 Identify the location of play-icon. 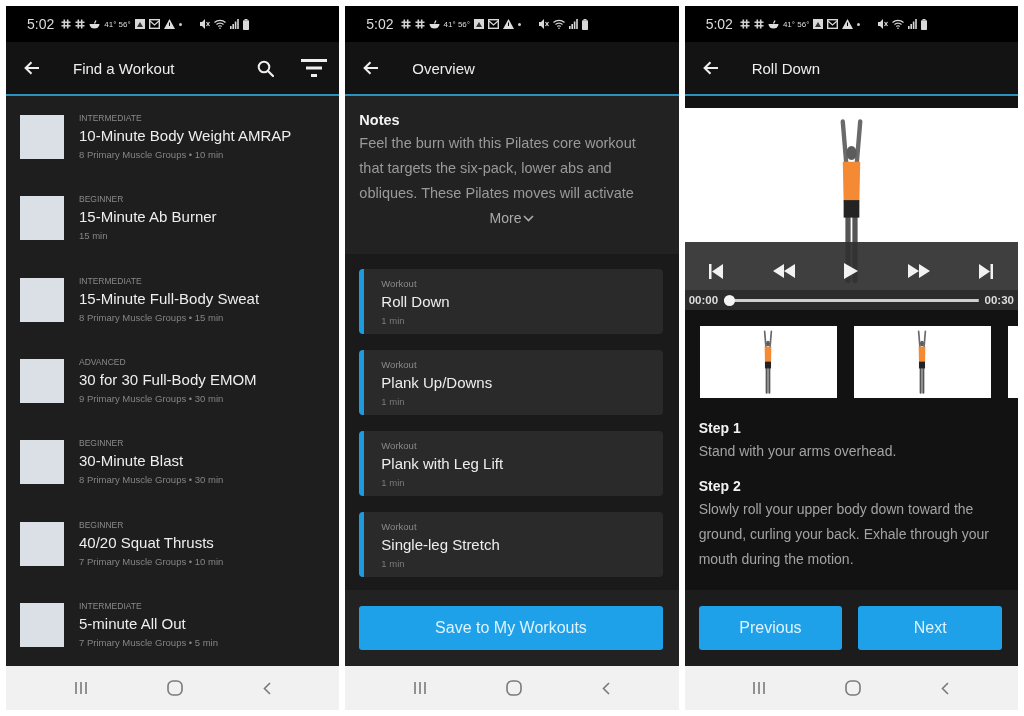
(851, 271).